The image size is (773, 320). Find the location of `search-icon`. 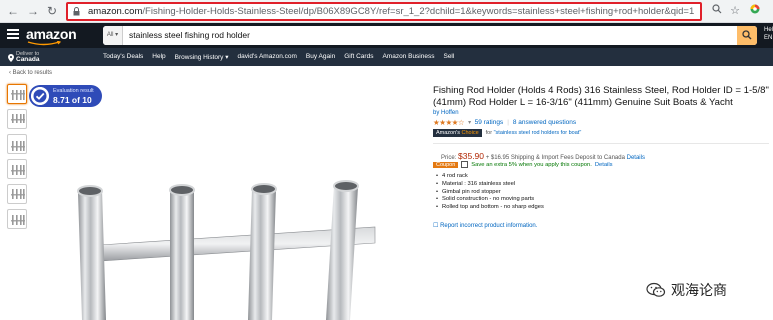

search-icon is located at coordinates (717, 11).